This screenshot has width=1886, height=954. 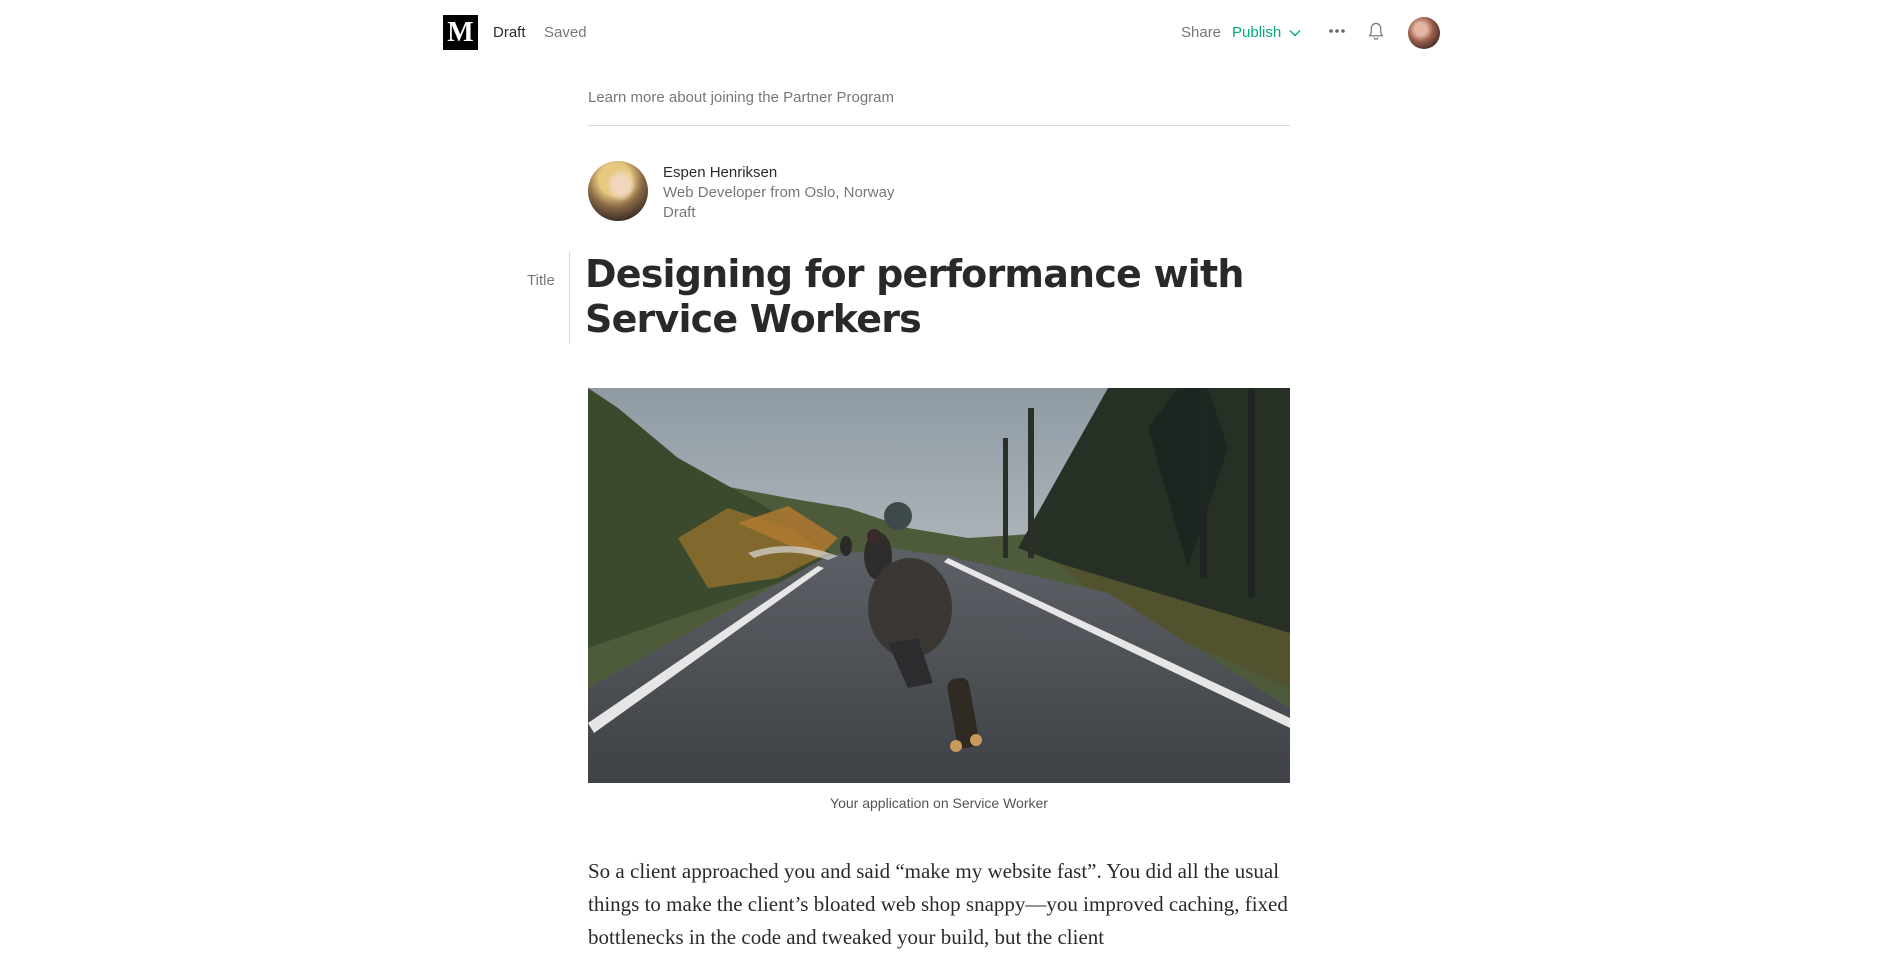 I want to click on publish-button: Publish, so click(x=1266, y=32).